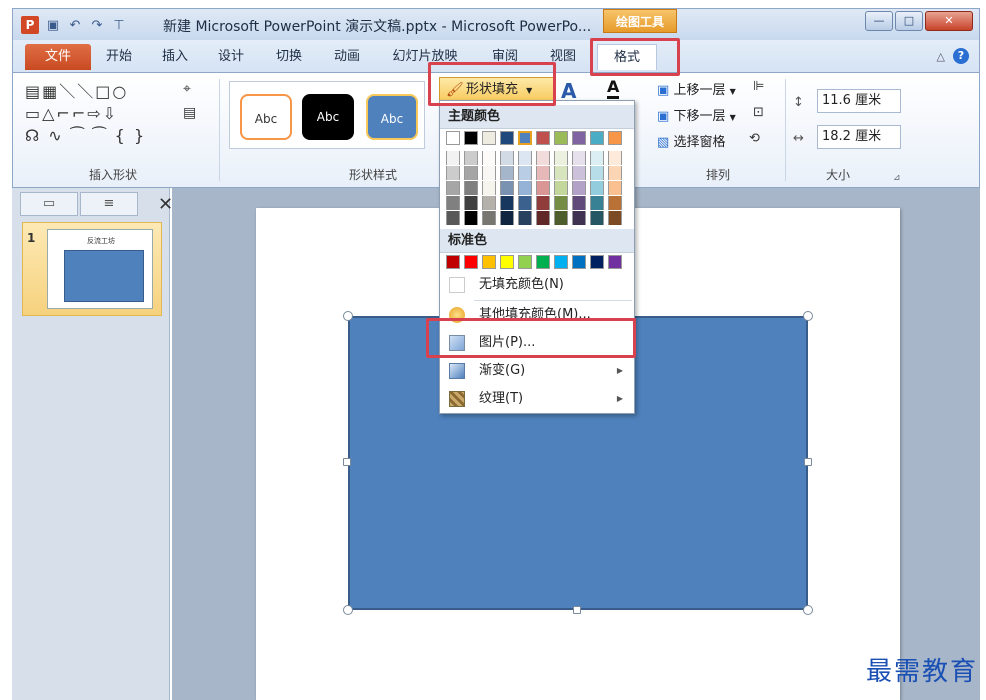 The width and height of the screenshot is (986, 700). I want to click on resize-handle-left, so click(347, 462).